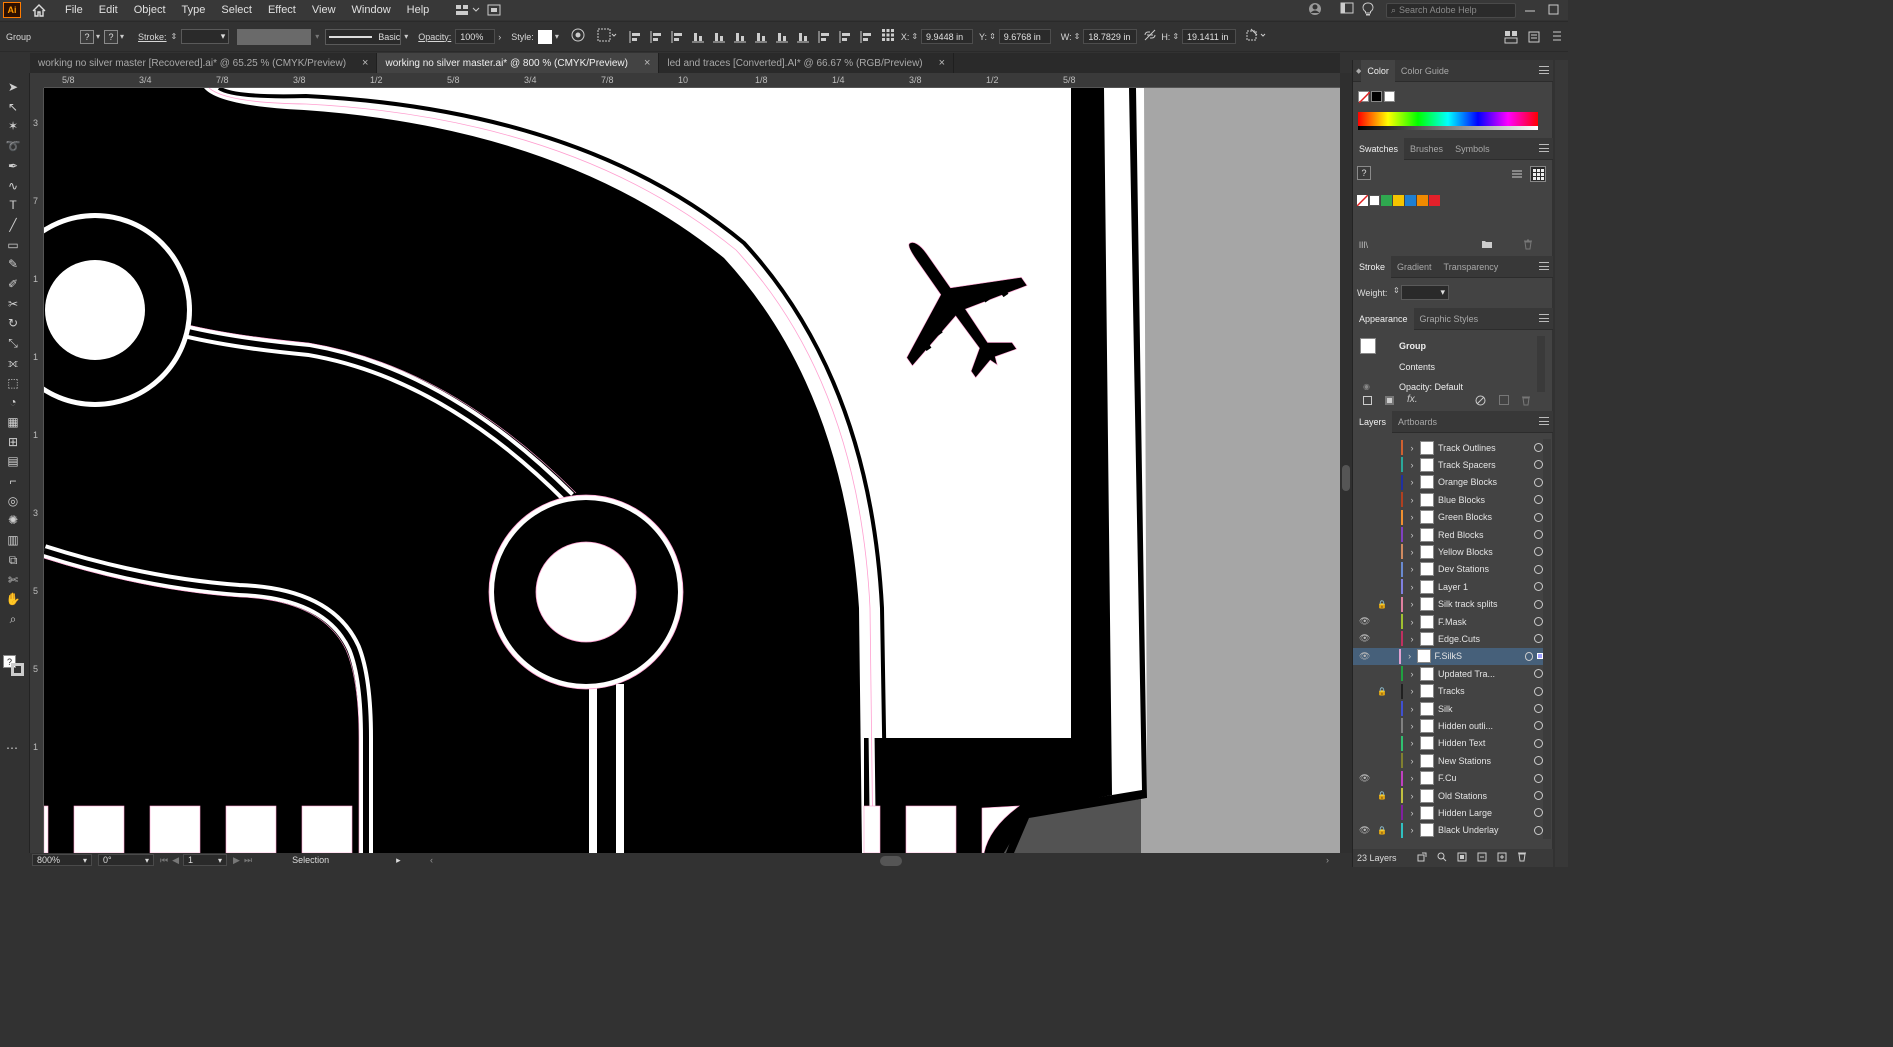 The width and height of the screenshot is (1893, 1047). Describe the element at coordinates (274, 36) in the screenshot. I see `variable-width-profile` at that location.